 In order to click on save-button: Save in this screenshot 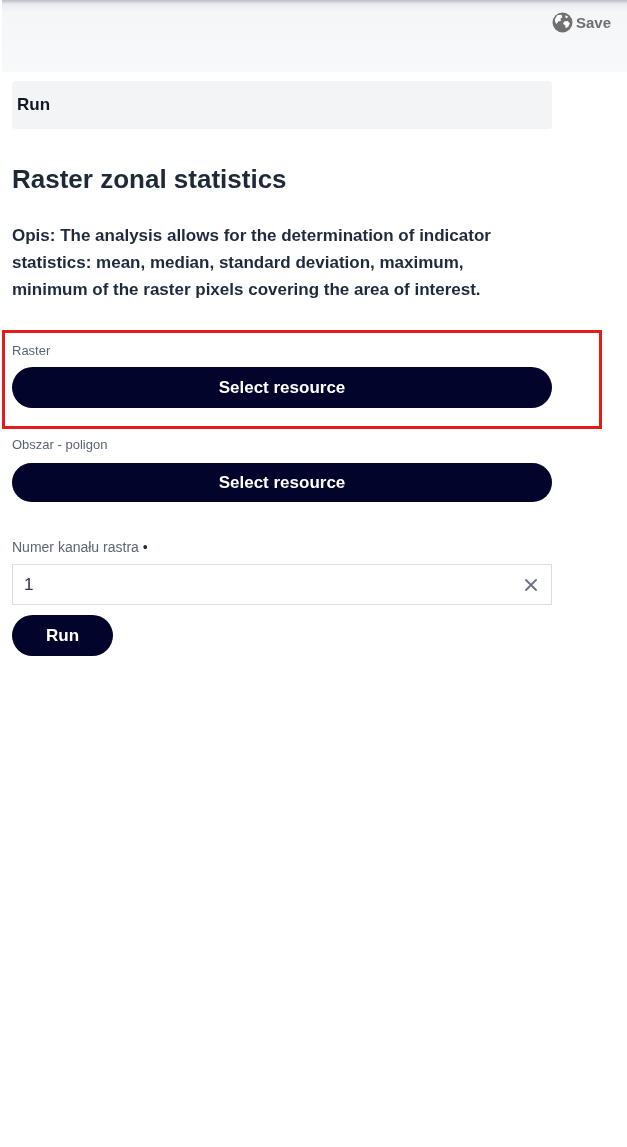, I will do `click(581, 22)`.